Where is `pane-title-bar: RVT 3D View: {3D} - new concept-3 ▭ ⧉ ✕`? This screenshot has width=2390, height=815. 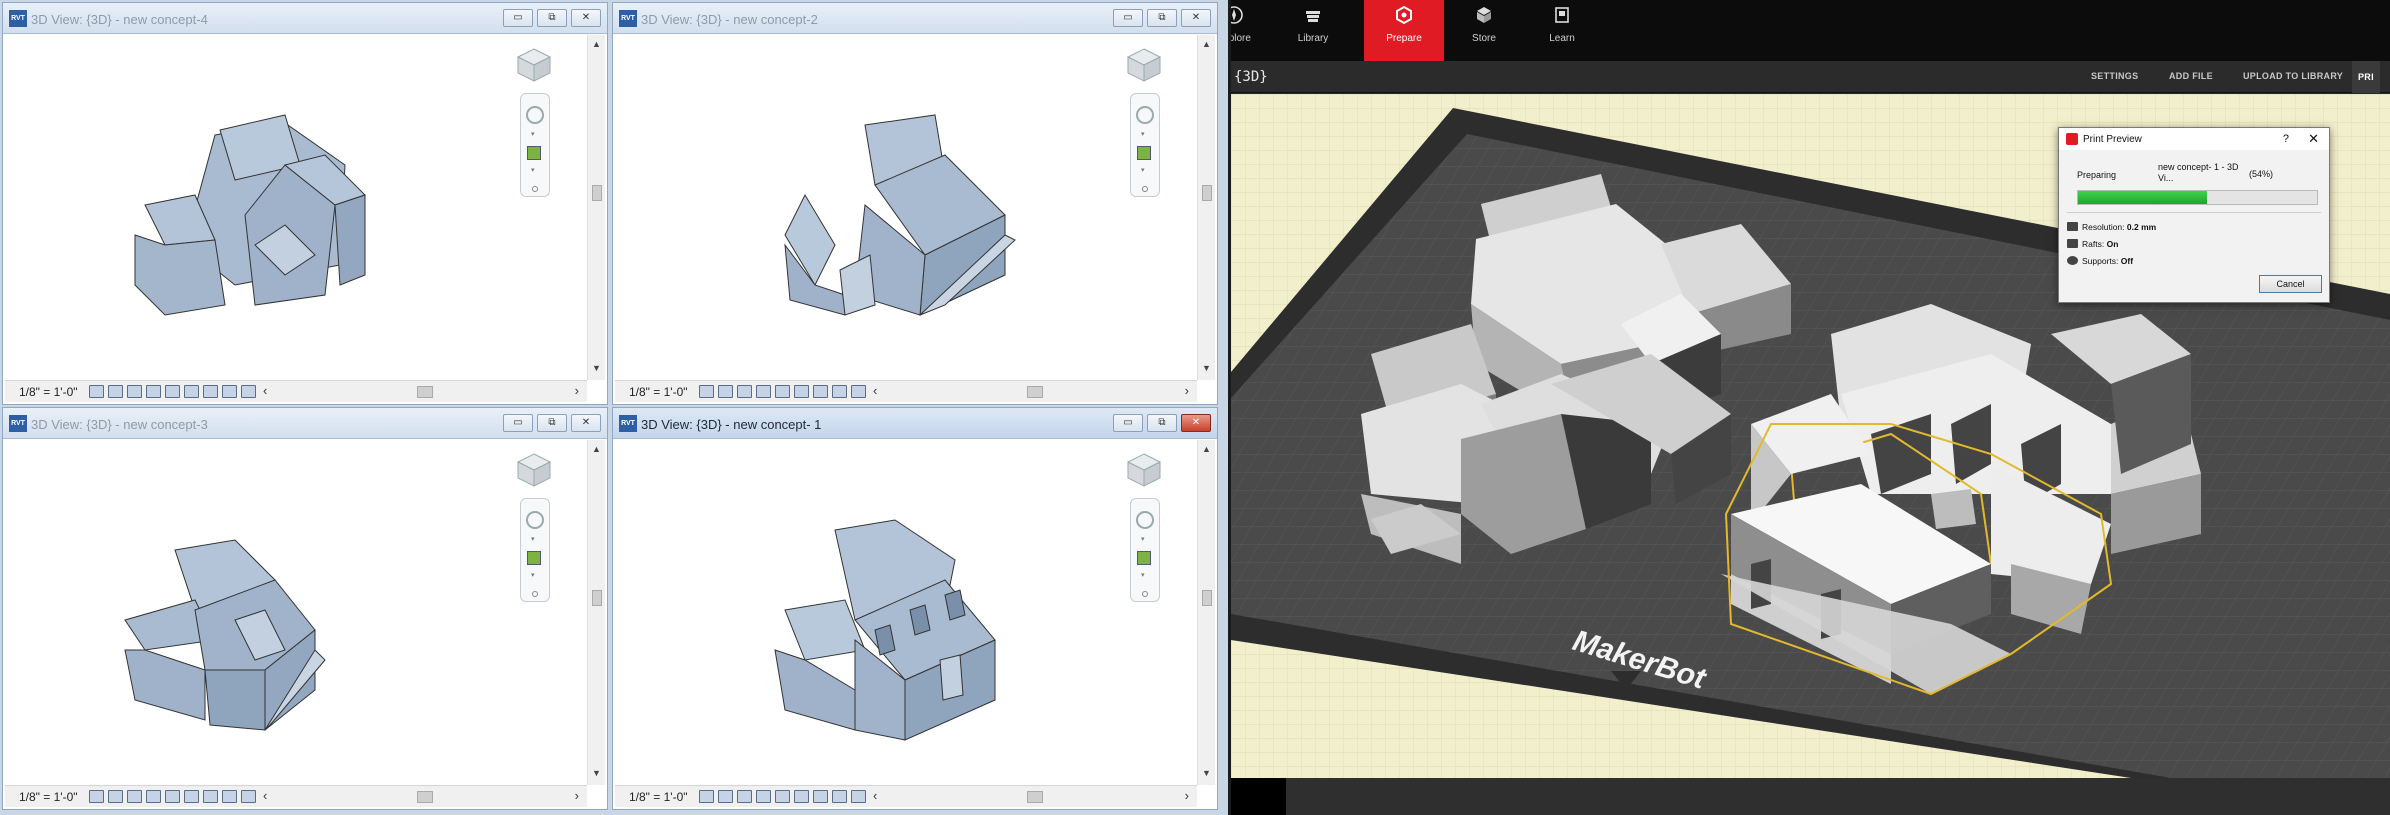
pane-title-bar: RVT 3D View: {3D} - new concept-3 ▭ ⧉ ✕ is located at coordinates (305, 423).